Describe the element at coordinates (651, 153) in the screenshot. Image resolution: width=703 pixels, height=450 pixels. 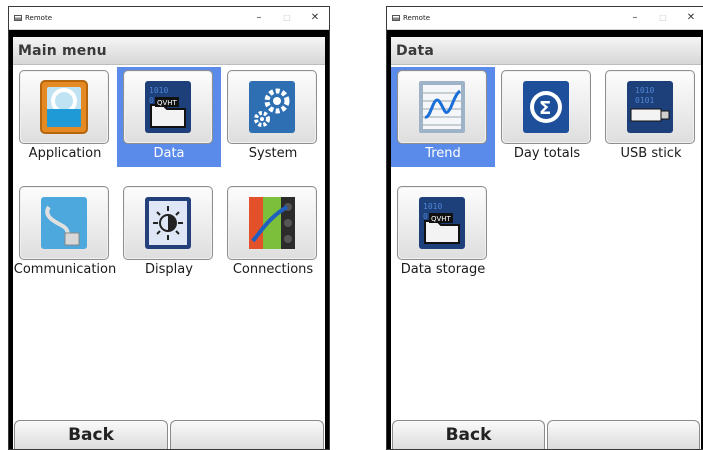
I see `tile-label: USB stick` at that location.